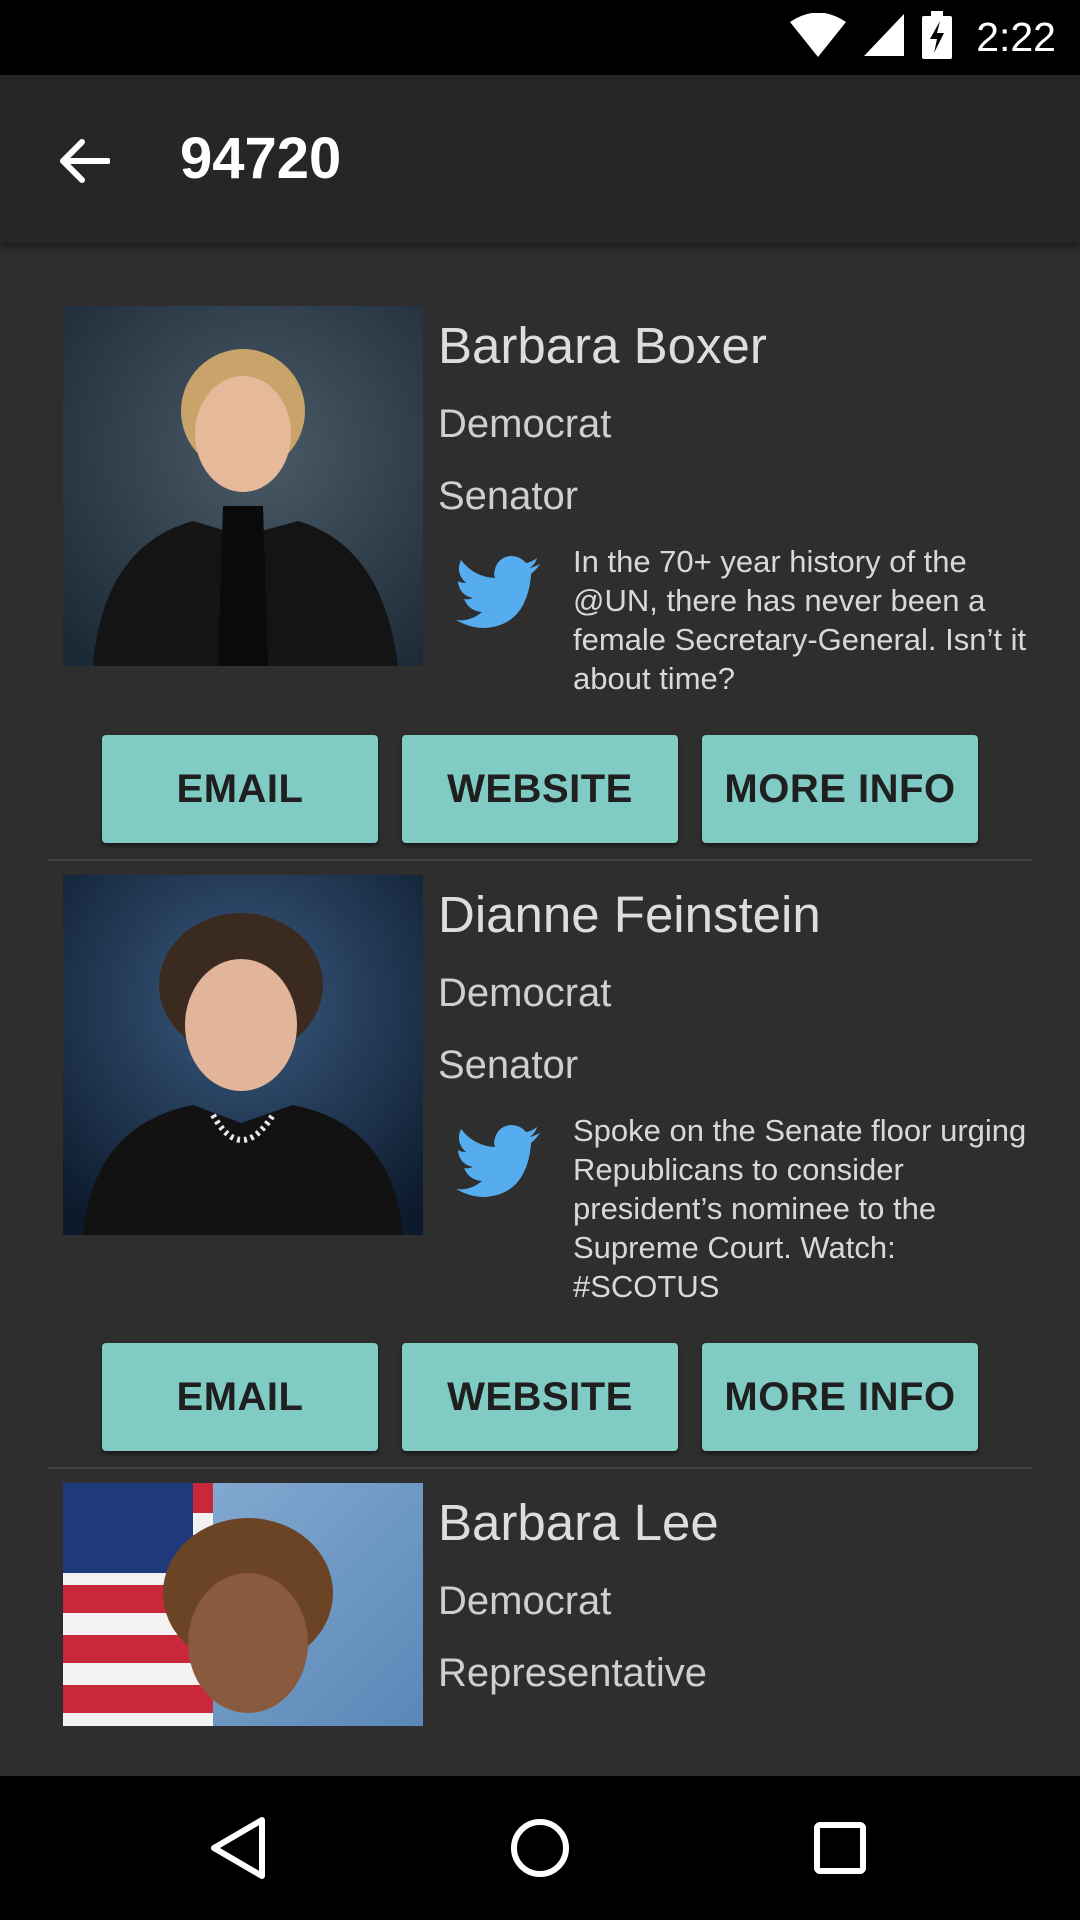 This screenshot has height=1920, width=1080. I want to click on status-time: 2:22, so click(1016, 37).